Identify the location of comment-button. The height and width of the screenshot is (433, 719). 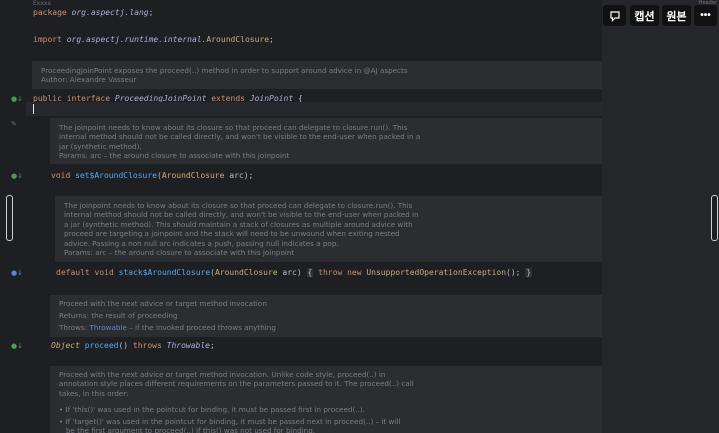
(614, 15).